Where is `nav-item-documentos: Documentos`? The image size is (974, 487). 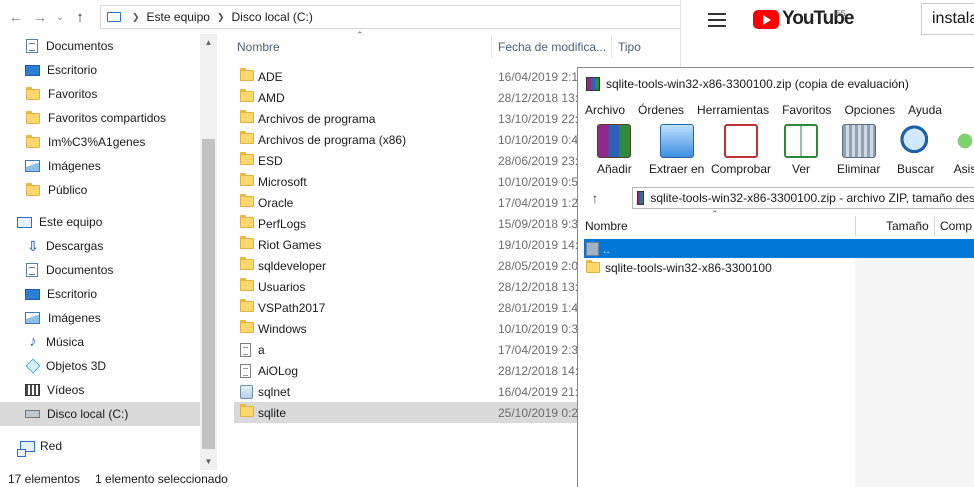
nav-item-documentos: Documentos is located at coordinates (100, 46).